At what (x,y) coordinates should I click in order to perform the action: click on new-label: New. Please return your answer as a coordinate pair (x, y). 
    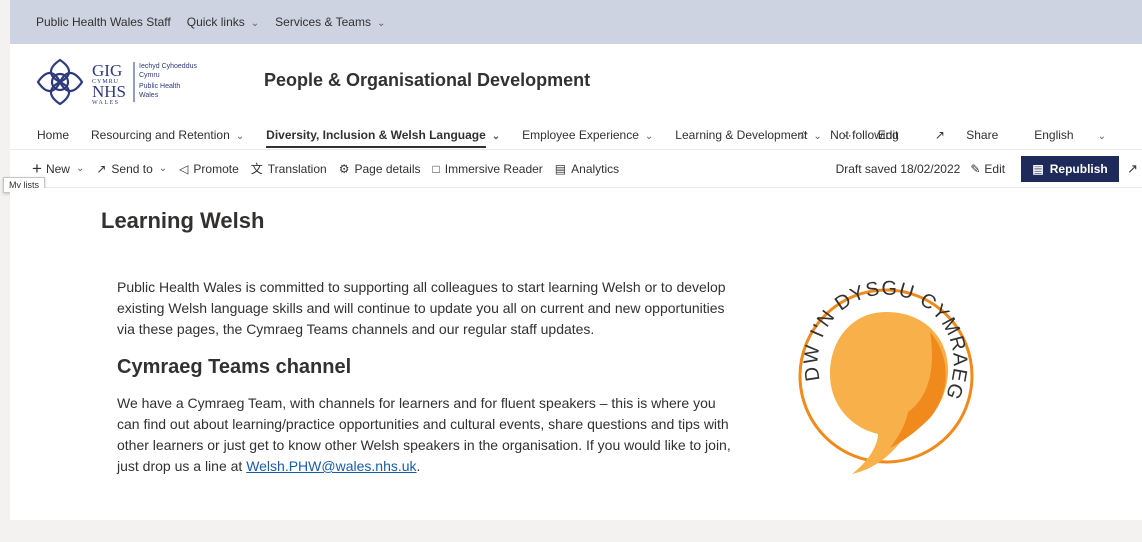
    Looking at the image, I should click on (57, 168).